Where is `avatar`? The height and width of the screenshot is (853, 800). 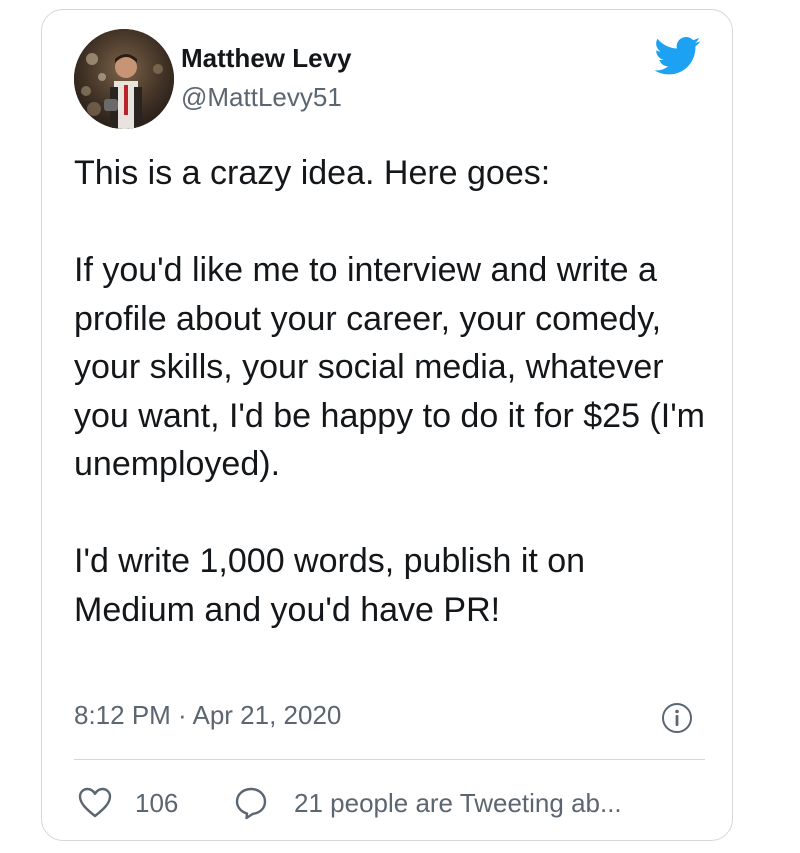 avatar is located at coordinates (124, 79).